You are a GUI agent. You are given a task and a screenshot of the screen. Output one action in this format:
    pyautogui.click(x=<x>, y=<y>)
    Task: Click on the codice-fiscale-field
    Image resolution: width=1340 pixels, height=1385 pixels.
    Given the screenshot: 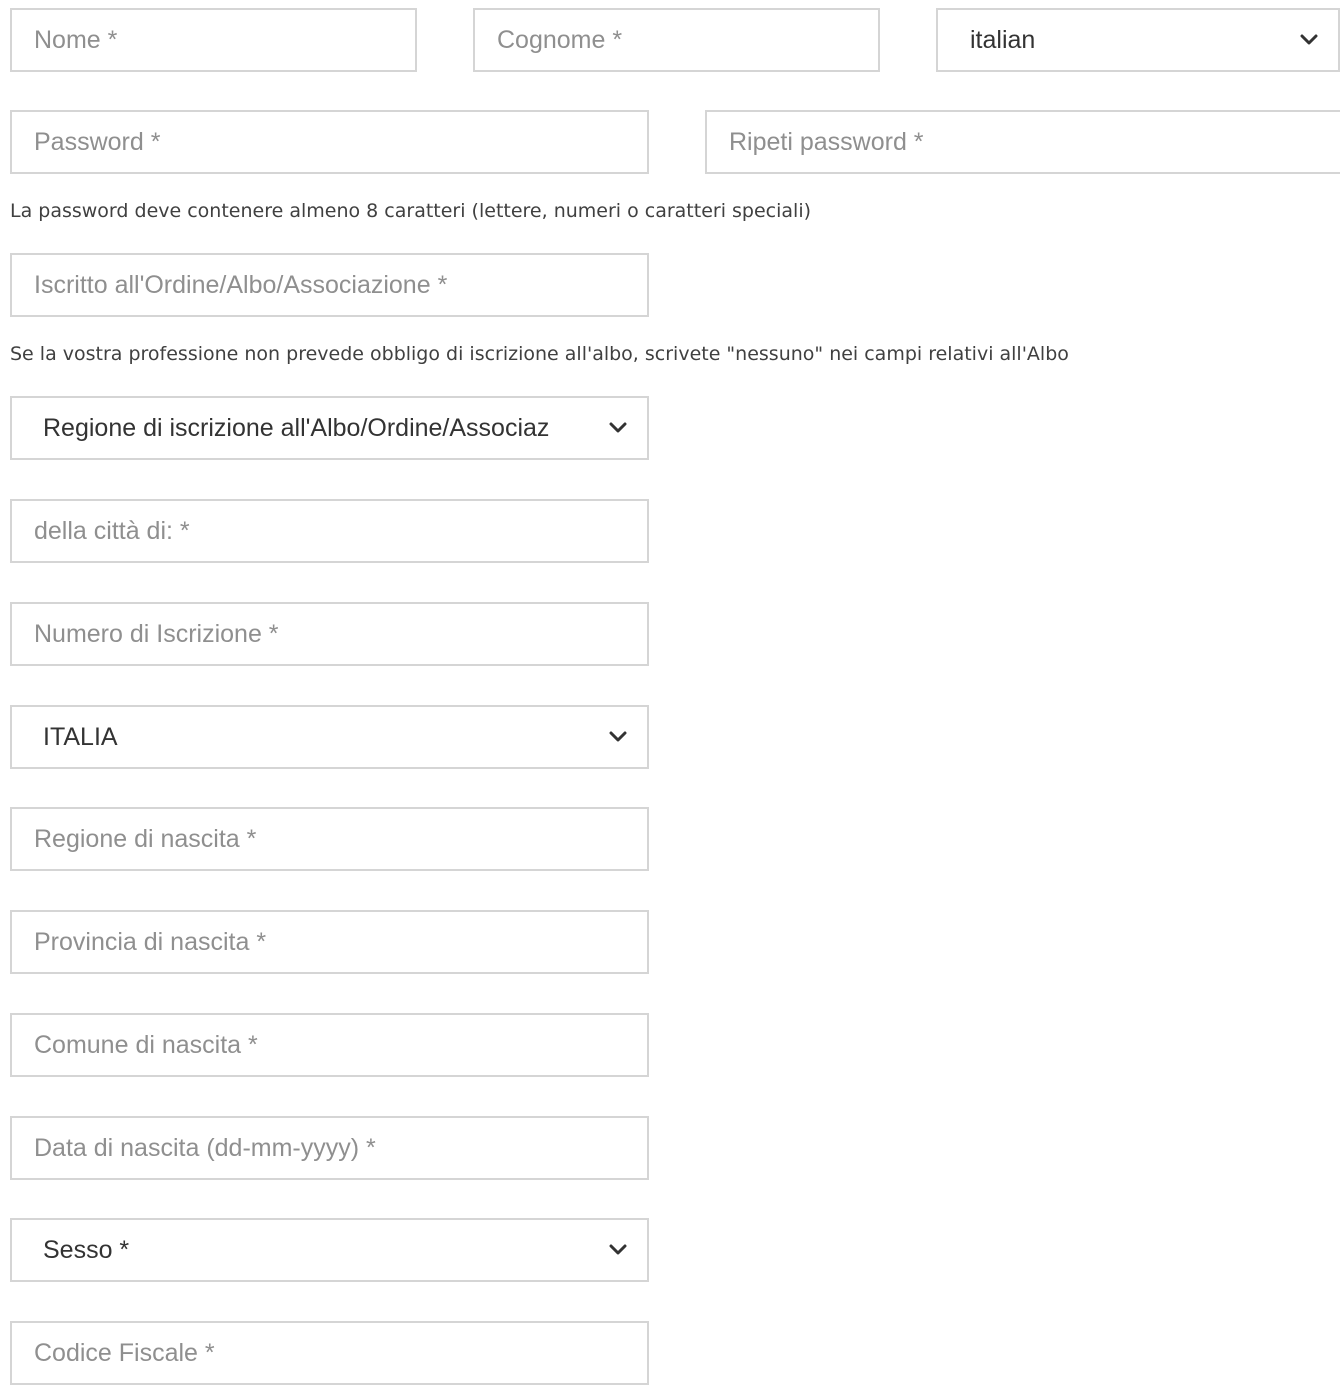 What is the action you would take?
    pyautogui.click(x=329, y=1353)
    